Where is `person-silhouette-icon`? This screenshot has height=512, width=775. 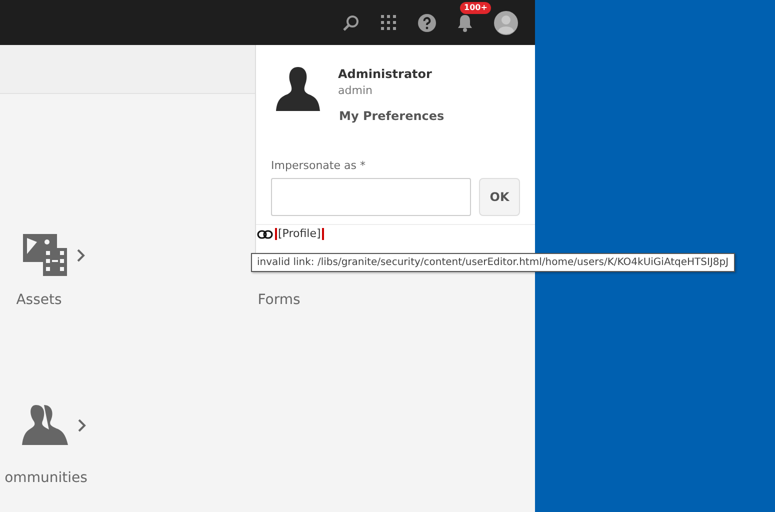
person-silhouette-icon is located at coordinates (298, 89).